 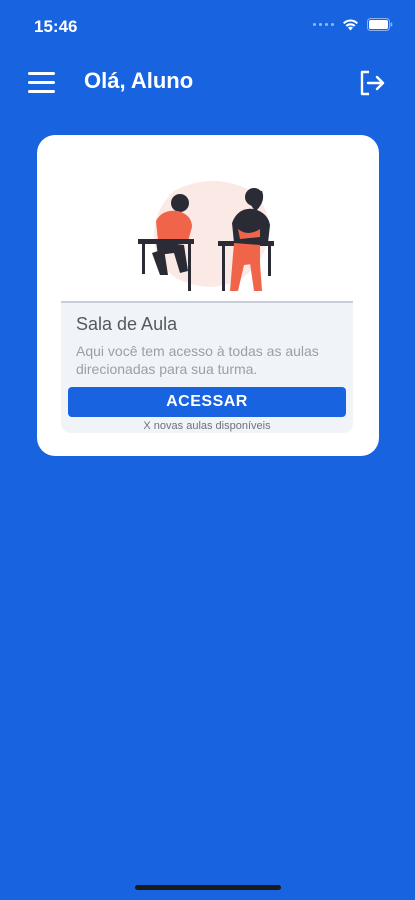 I want to click on app-header: Olá, Aluno, so click(x=207, y=83).